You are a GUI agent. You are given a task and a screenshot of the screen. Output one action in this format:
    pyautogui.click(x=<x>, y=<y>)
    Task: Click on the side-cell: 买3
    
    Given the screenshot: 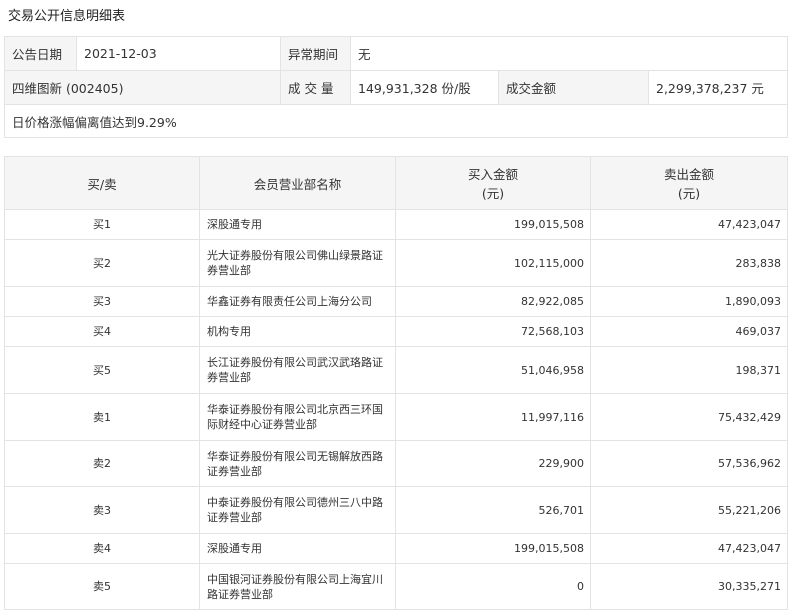 What is the action you would take?
    pyautogui.click(x=102, y=301)
    